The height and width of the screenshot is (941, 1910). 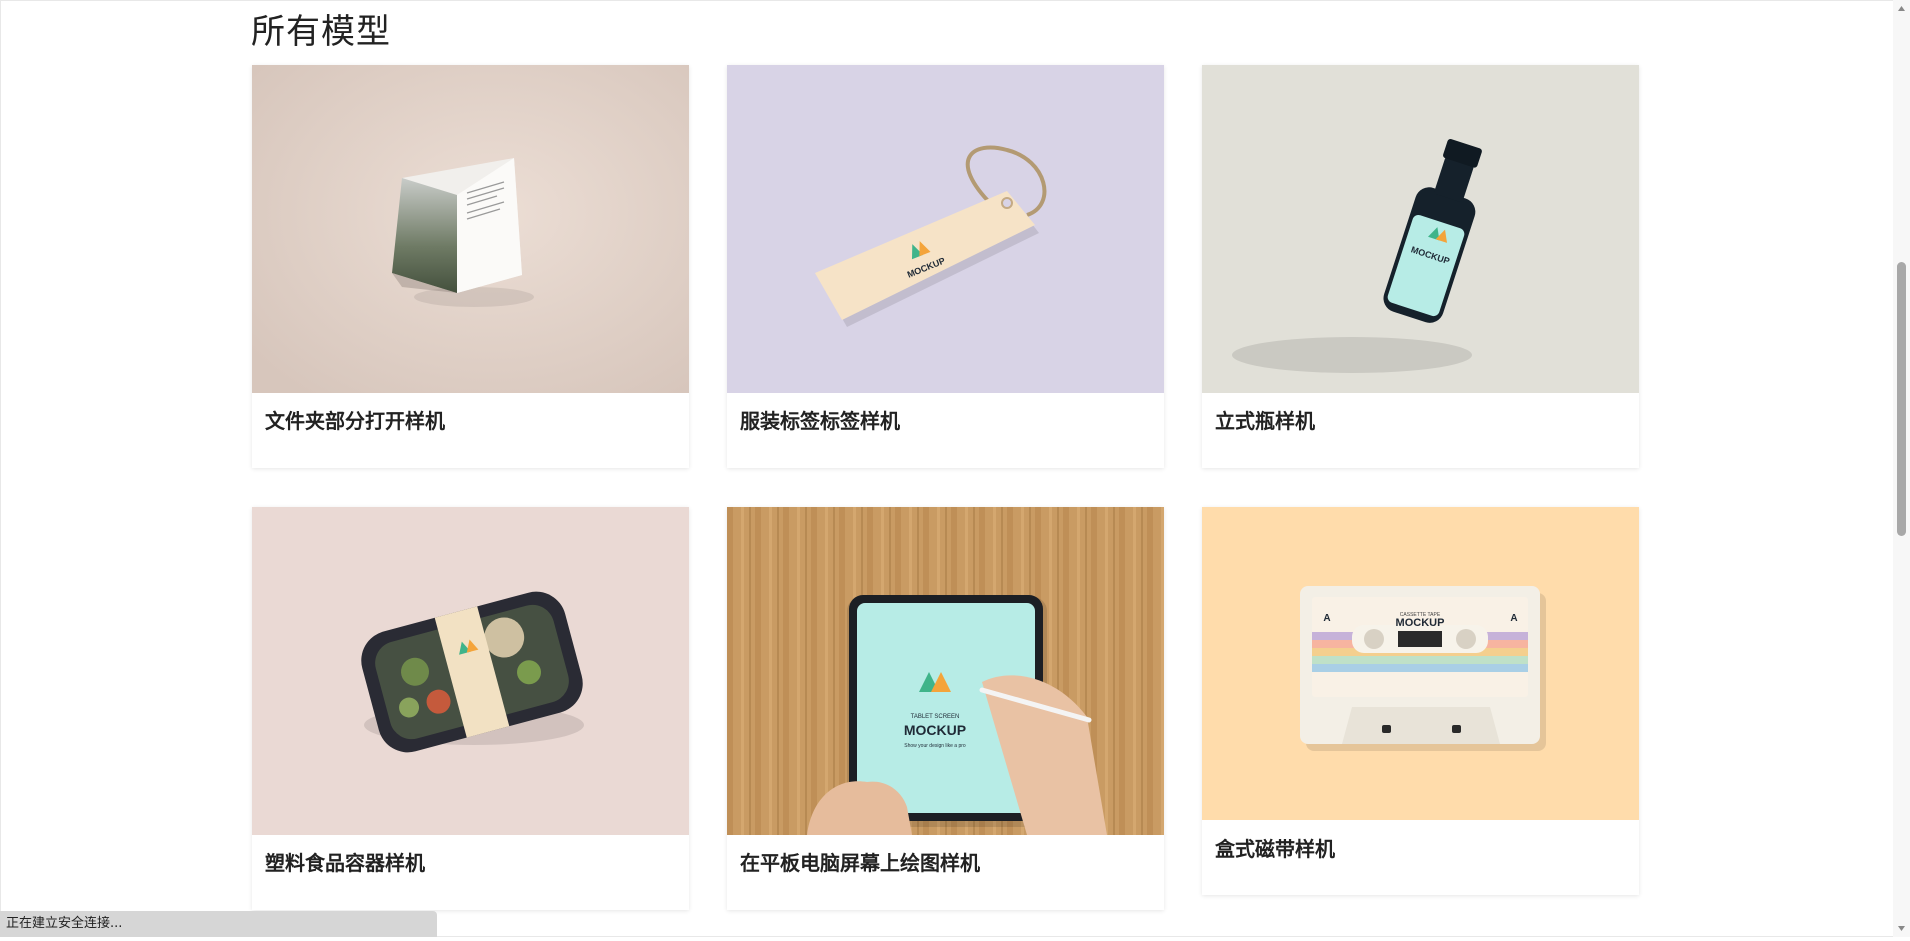 I want to click on mockup-card-bottle: MOCKUP 立式瓶样机, so click(x=1420, y=266).